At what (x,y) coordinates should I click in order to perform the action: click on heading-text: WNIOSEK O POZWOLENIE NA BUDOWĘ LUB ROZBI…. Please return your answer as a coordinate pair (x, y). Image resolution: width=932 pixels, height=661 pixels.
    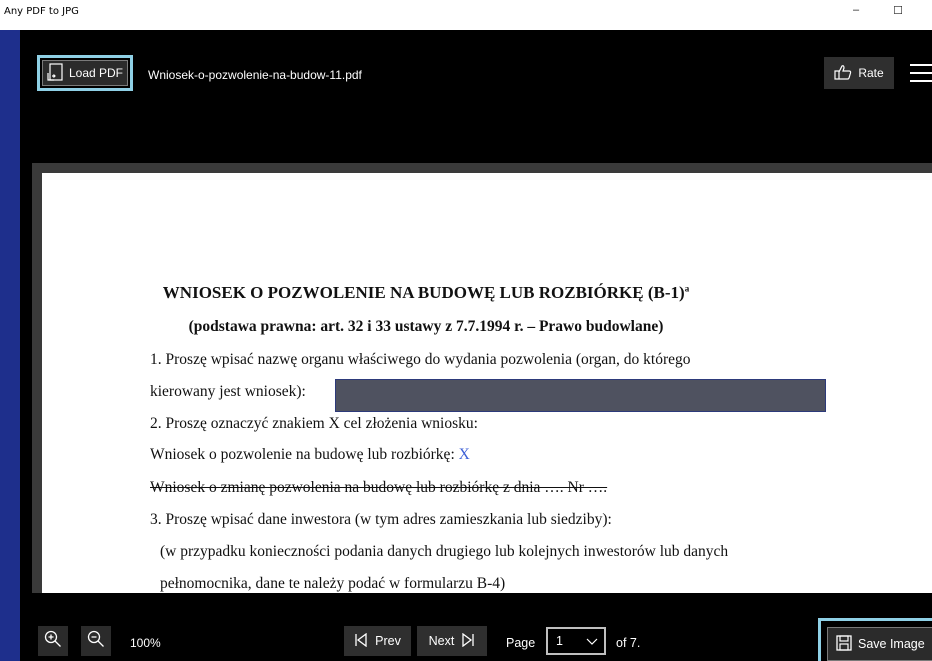
    Looking at the image, I should click on (423, 292).